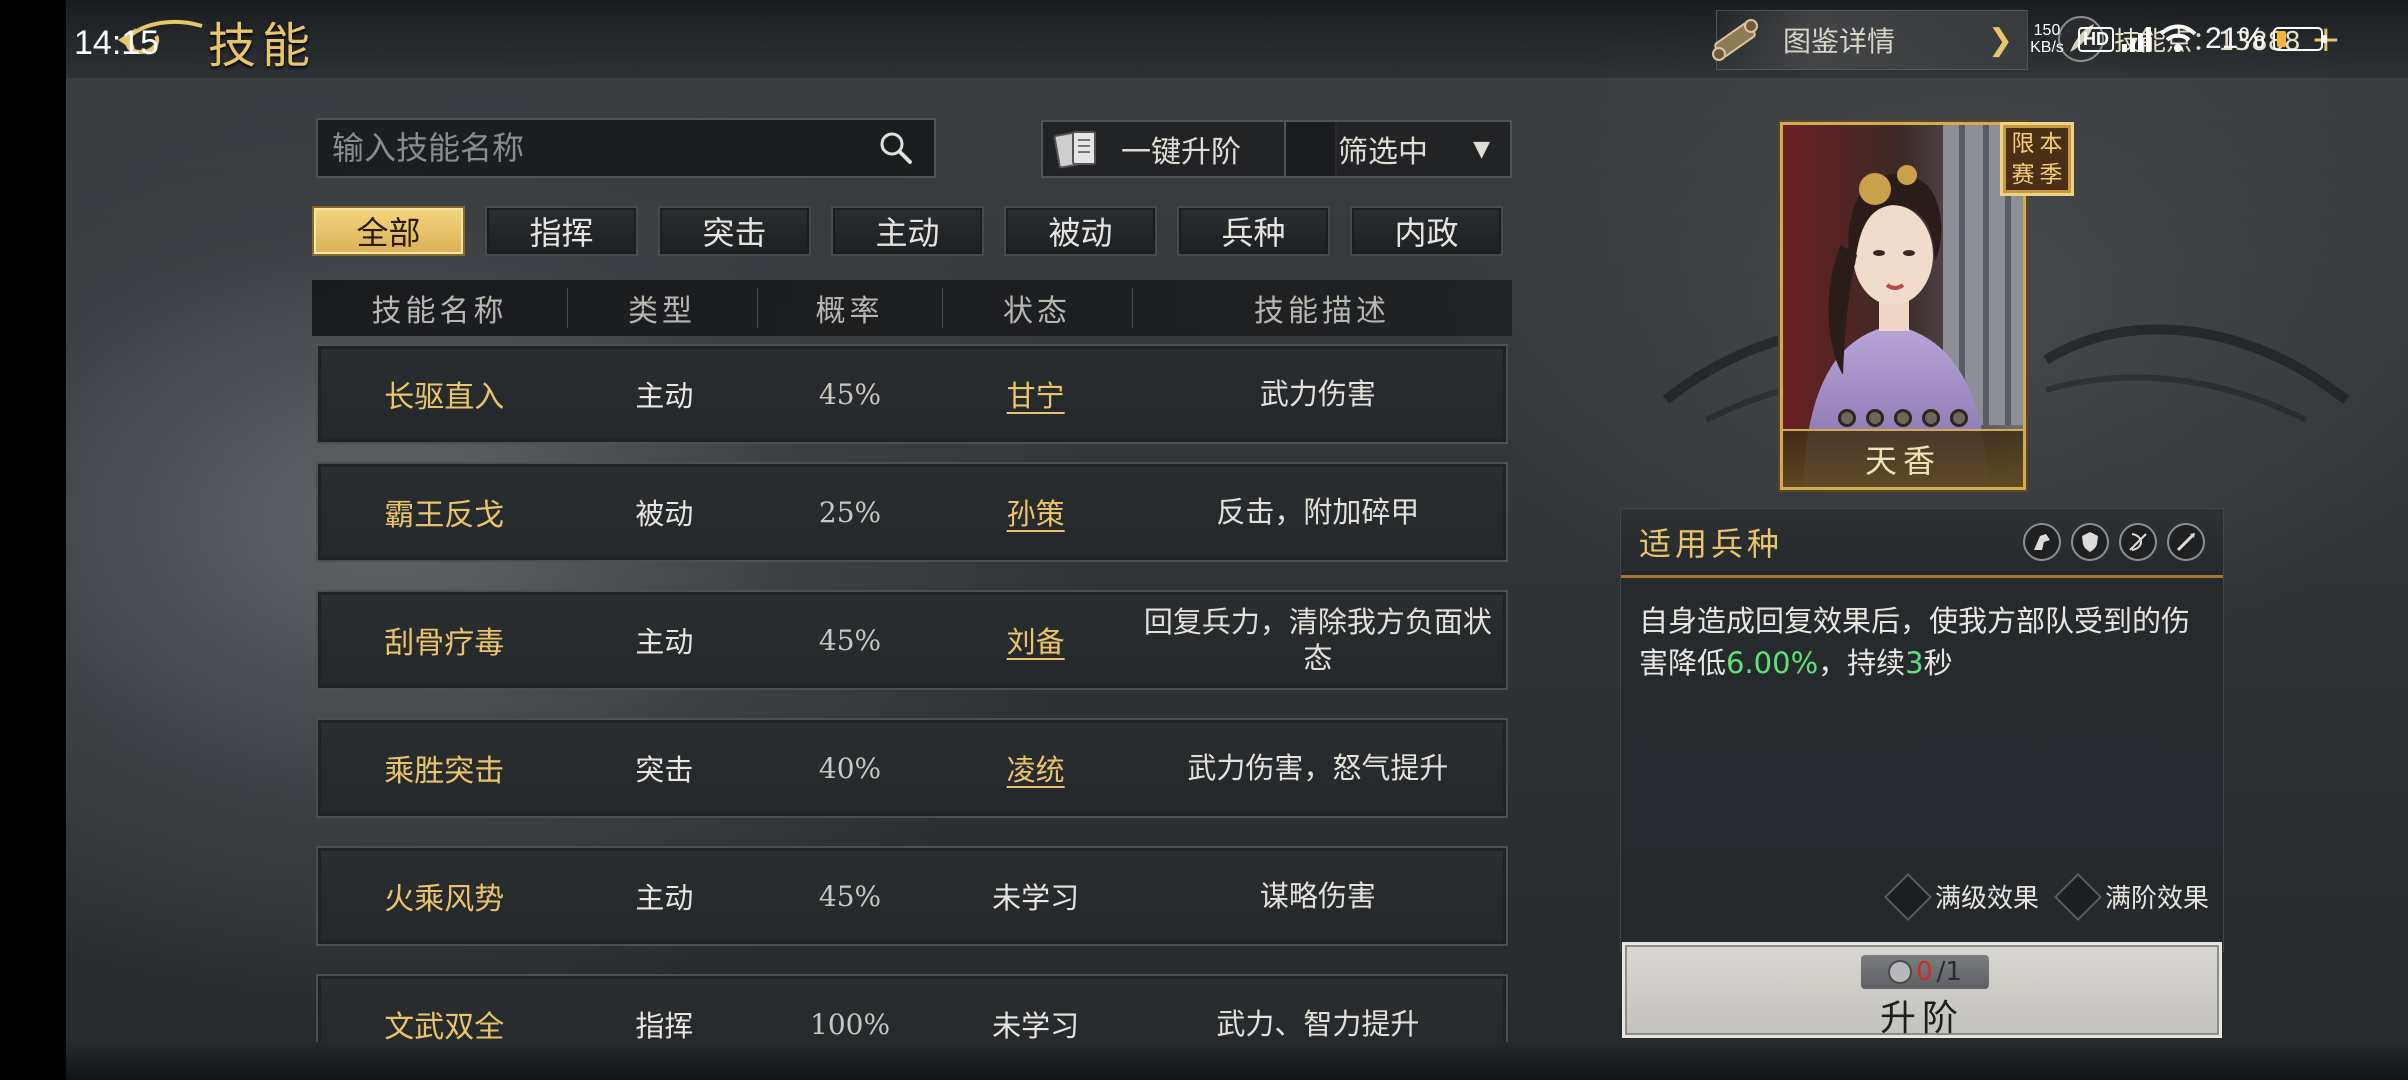 The image size is (2408, 1080). What do you see at coordinates (1037, 308) in the screenshot?
I see `header-status: 状态` at bounding box center [1037, 308].